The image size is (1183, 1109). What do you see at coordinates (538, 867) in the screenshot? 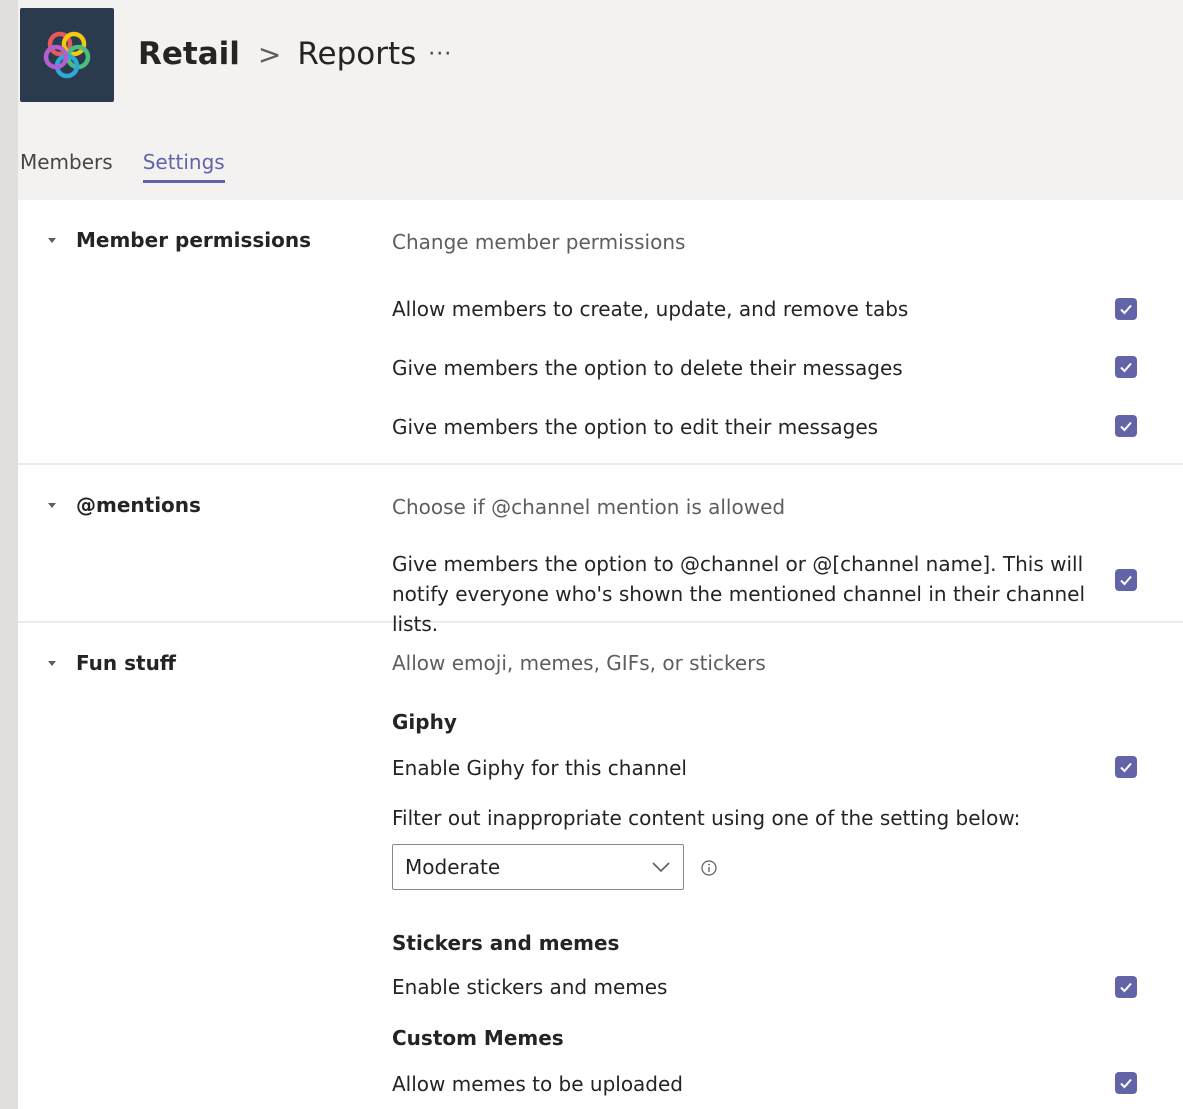
I see `giphy-filter-dropdown: Moderate` at bounding box center [538, 867].